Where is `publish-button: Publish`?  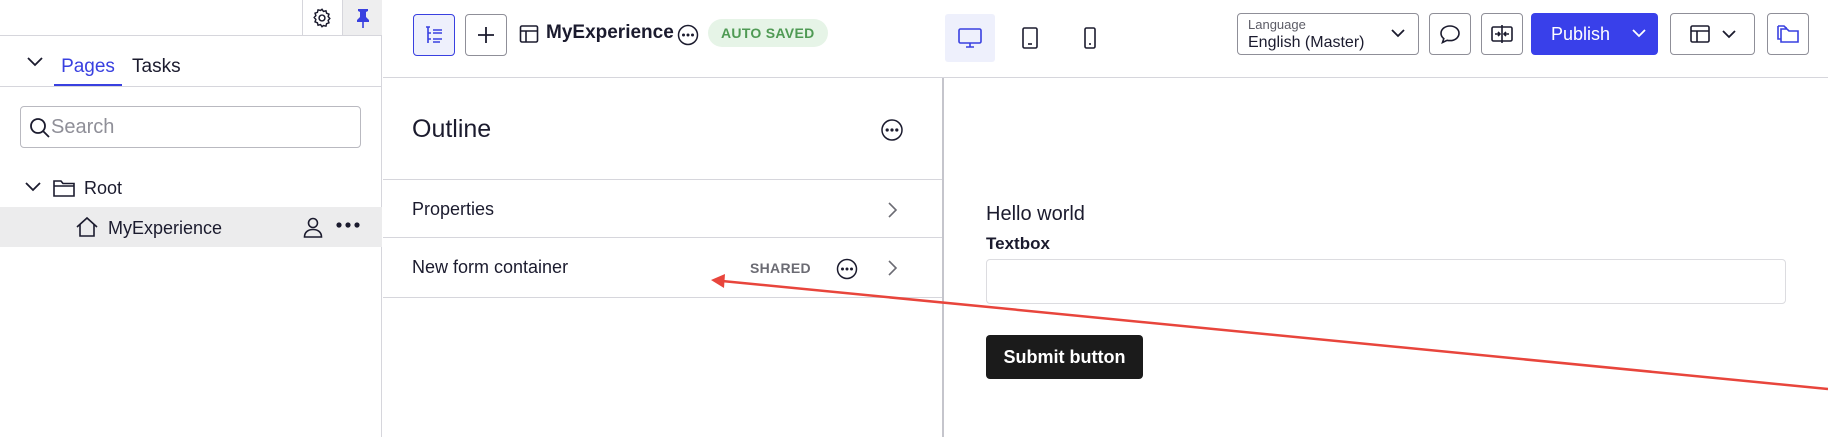 publish-button: Publish is located at coordinates (1594, 34).